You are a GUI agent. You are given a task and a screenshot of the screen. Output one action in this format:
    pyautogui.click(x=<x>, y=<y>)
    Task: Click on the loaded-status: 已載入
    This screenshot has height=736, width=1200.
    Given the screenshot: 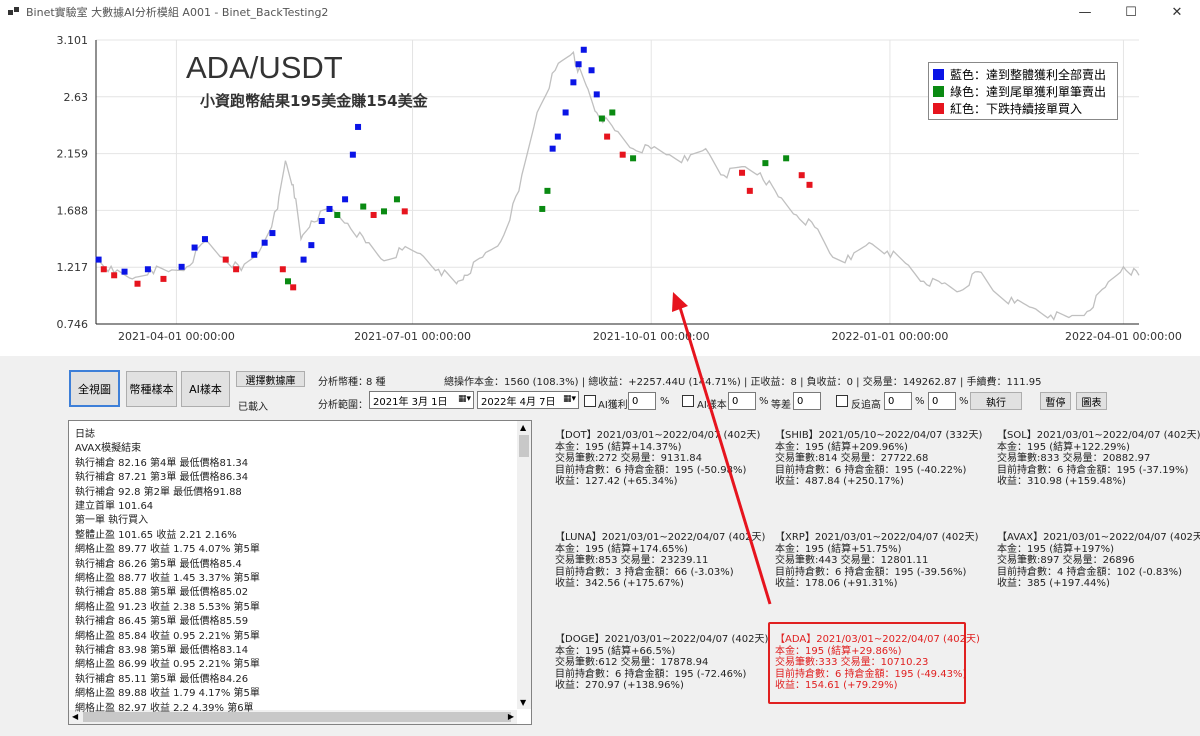 What is the action you would take?
    pyautogui.click(x=253, y=407)
    